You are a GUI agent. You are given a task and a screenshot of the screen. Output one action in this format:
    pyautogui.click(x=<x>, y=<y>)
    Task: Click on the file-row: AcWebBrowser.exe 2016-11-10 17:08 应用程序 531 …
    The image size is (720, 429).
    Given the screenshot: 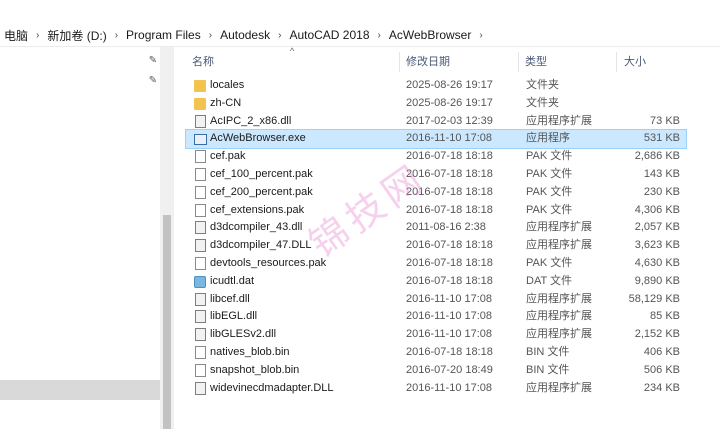 What is the action you would take?
    pyautogui.click(x=436, y=139)
    